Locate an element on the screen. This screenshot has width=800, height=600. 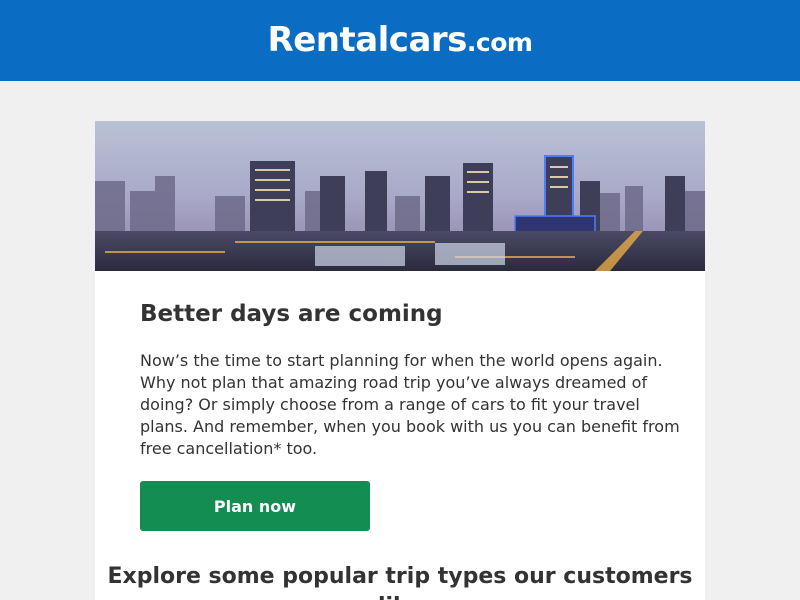
logo-tld: .com is located at coordinates (499, 42).